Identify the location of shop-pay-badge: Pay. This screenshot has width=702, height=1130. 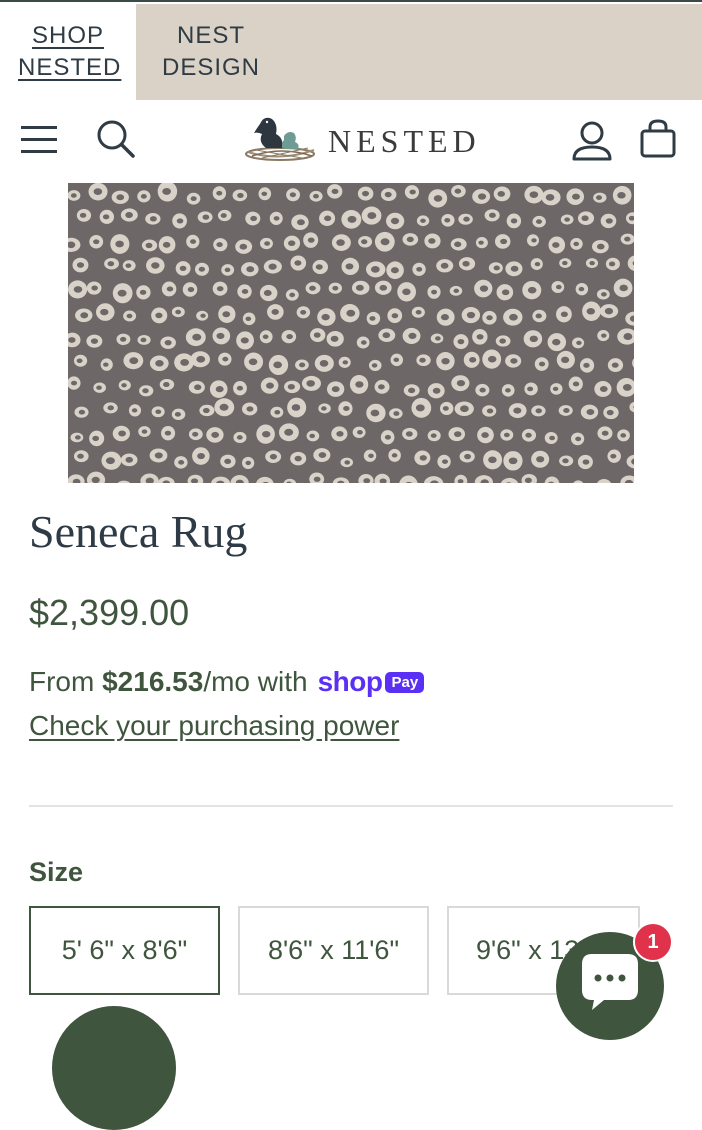
(405, 682).